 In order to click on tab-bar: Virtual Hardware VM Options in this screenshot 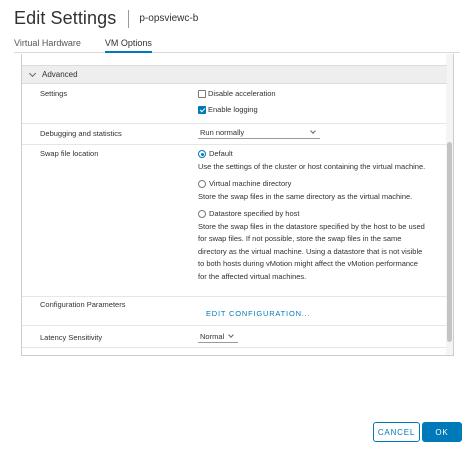, I will do `click(237, 44)`.